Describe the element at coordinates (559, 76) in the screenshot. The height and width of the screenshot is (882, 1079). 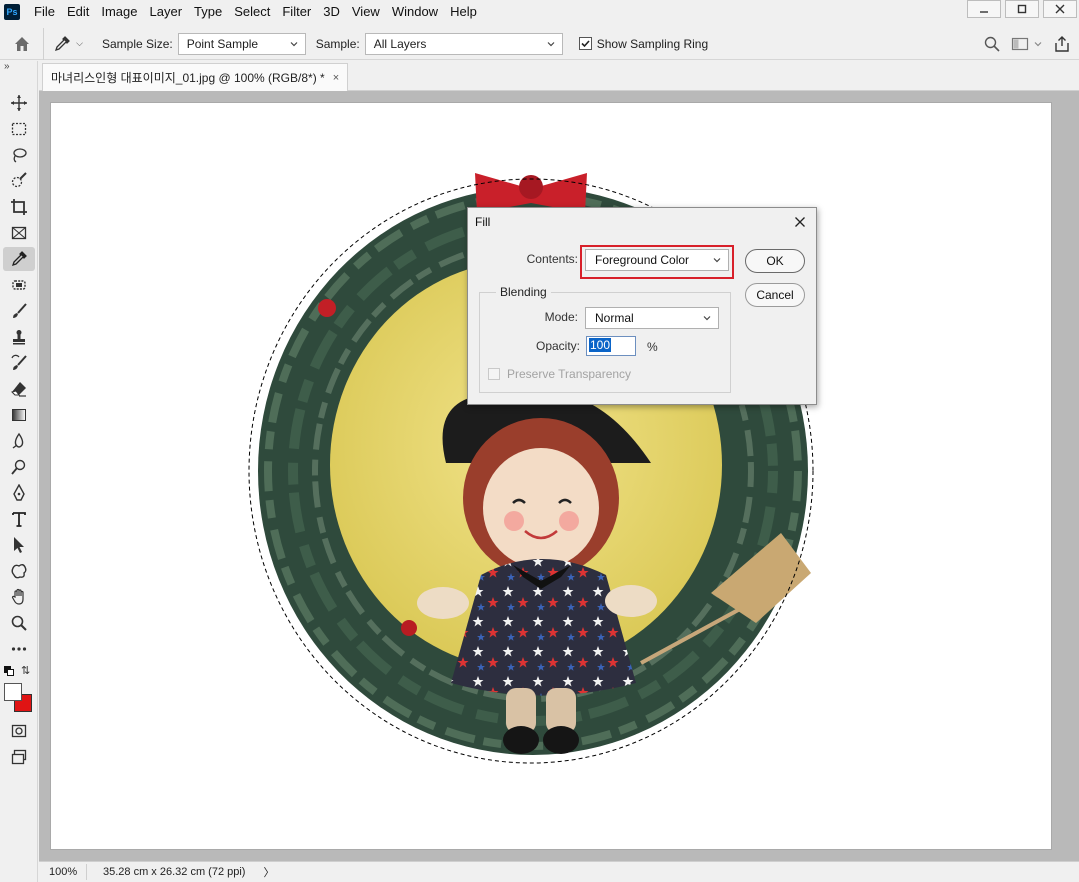
I see `document-tabs: 마녀리스인형 대표이미지_01.jpg @ 100% (RGB/8*) * ×` at that location.